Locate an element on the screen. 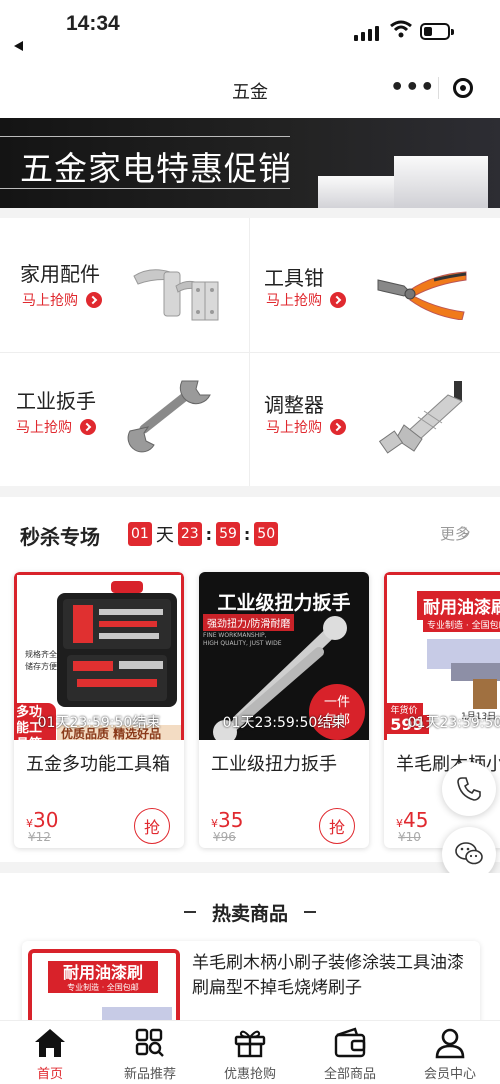  mini-program-capsule: ••• is located at coordinates (438, 88).